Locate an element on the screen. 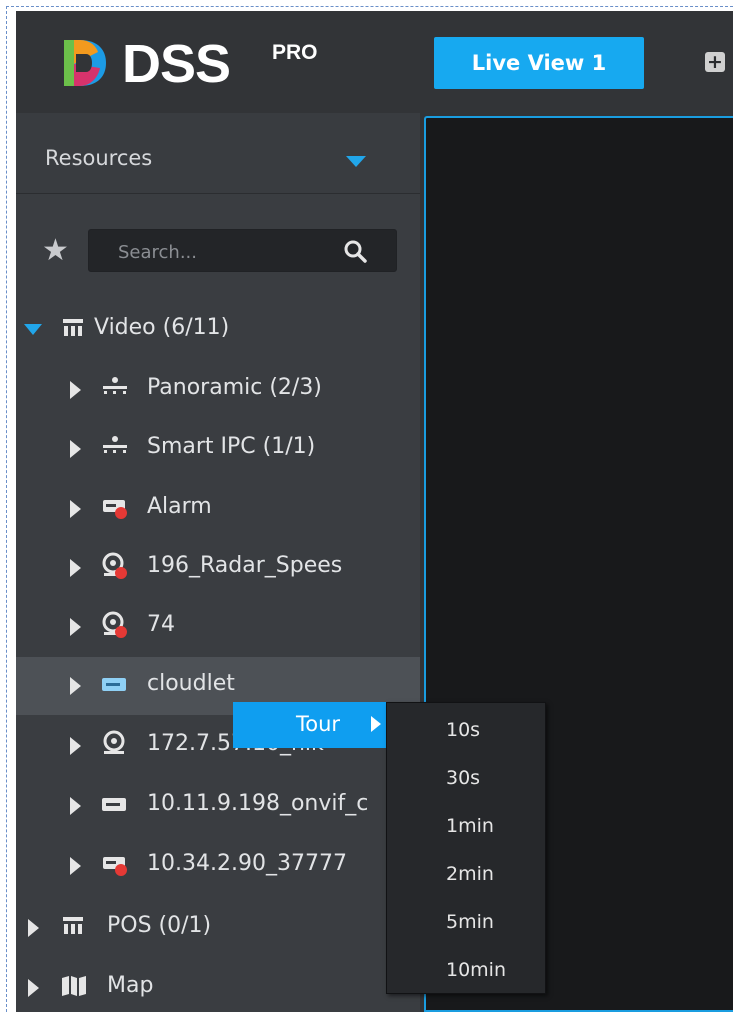 The height and width of the screenshot is (1017, 733). submenu-item-10min: 10min is located at coordinates (467, 971).